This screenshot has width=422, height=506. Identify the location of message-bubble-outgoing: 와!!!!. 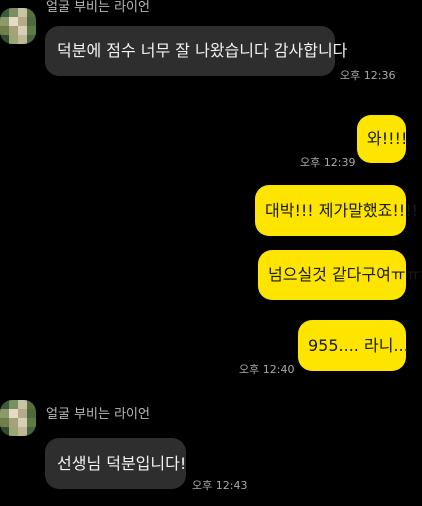
(382, 139).